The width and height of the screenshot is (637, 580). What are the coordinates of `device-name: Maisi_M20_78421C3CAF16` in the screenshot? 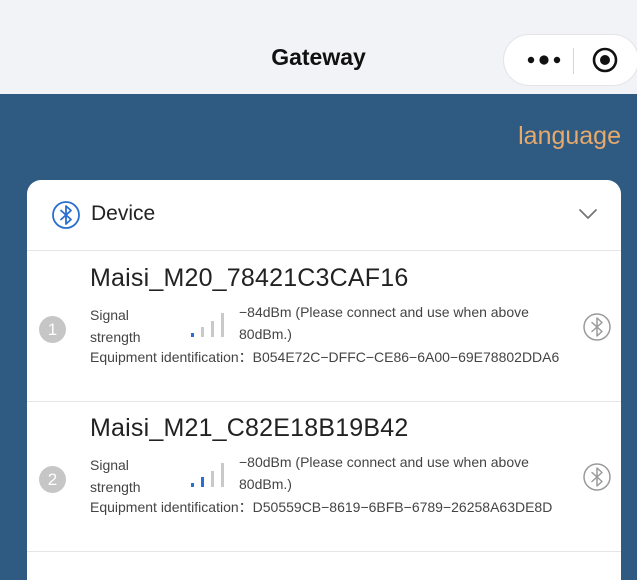 It's located at (249, 278).